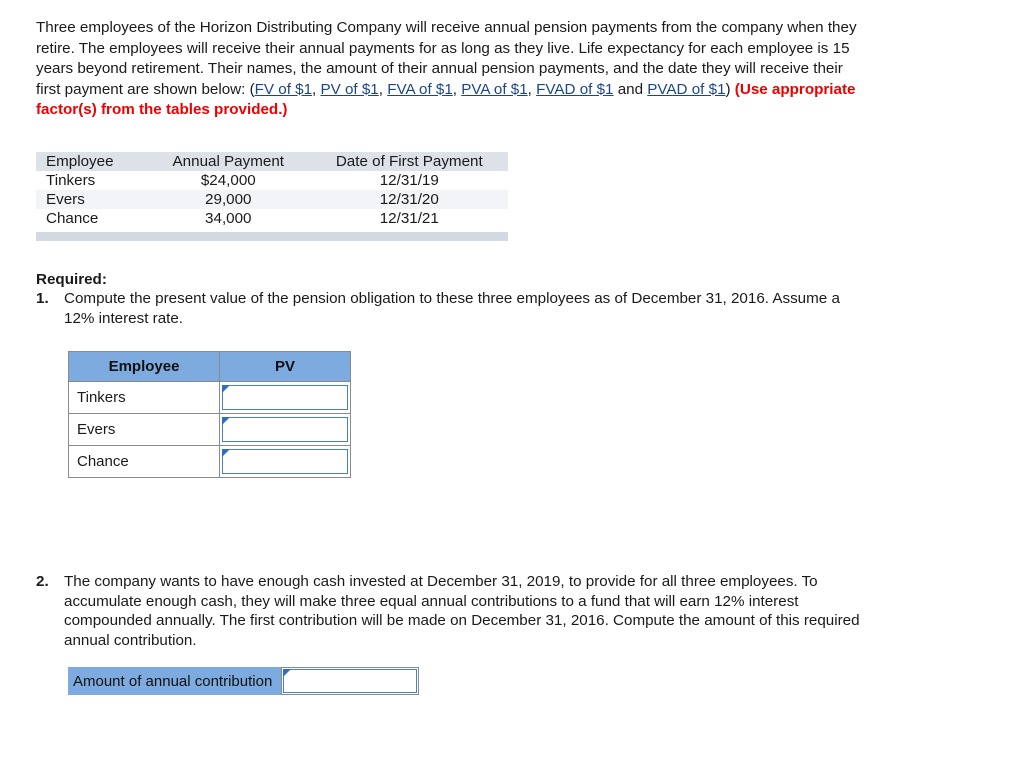  I want to click on annual-contribution-label: Amount of annual contribution, so click(175, 681).